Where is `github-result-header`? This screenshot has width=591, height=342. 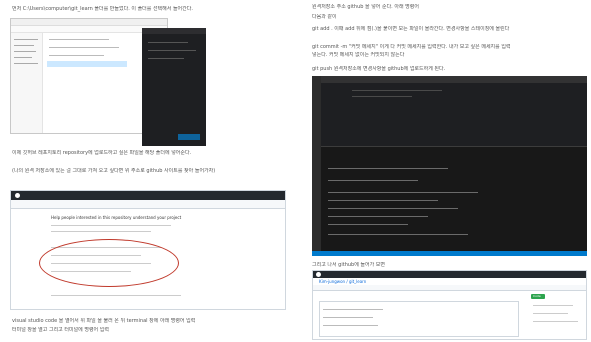
github-result-header is located at coordinates (449, 274).